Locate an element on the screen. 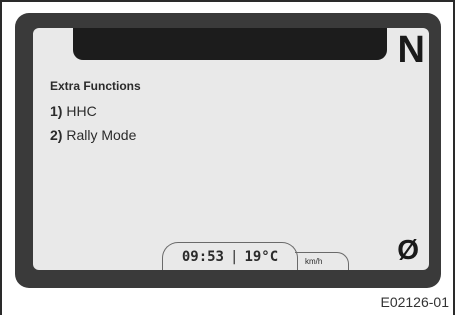  menu-item-hhc: 1) HHC is located at coordinates (73, 111).